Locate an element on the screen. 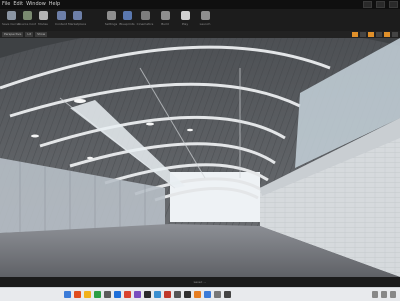 This screenshot has width=400, height=301. build-icon is located at coordinates (165, 15).